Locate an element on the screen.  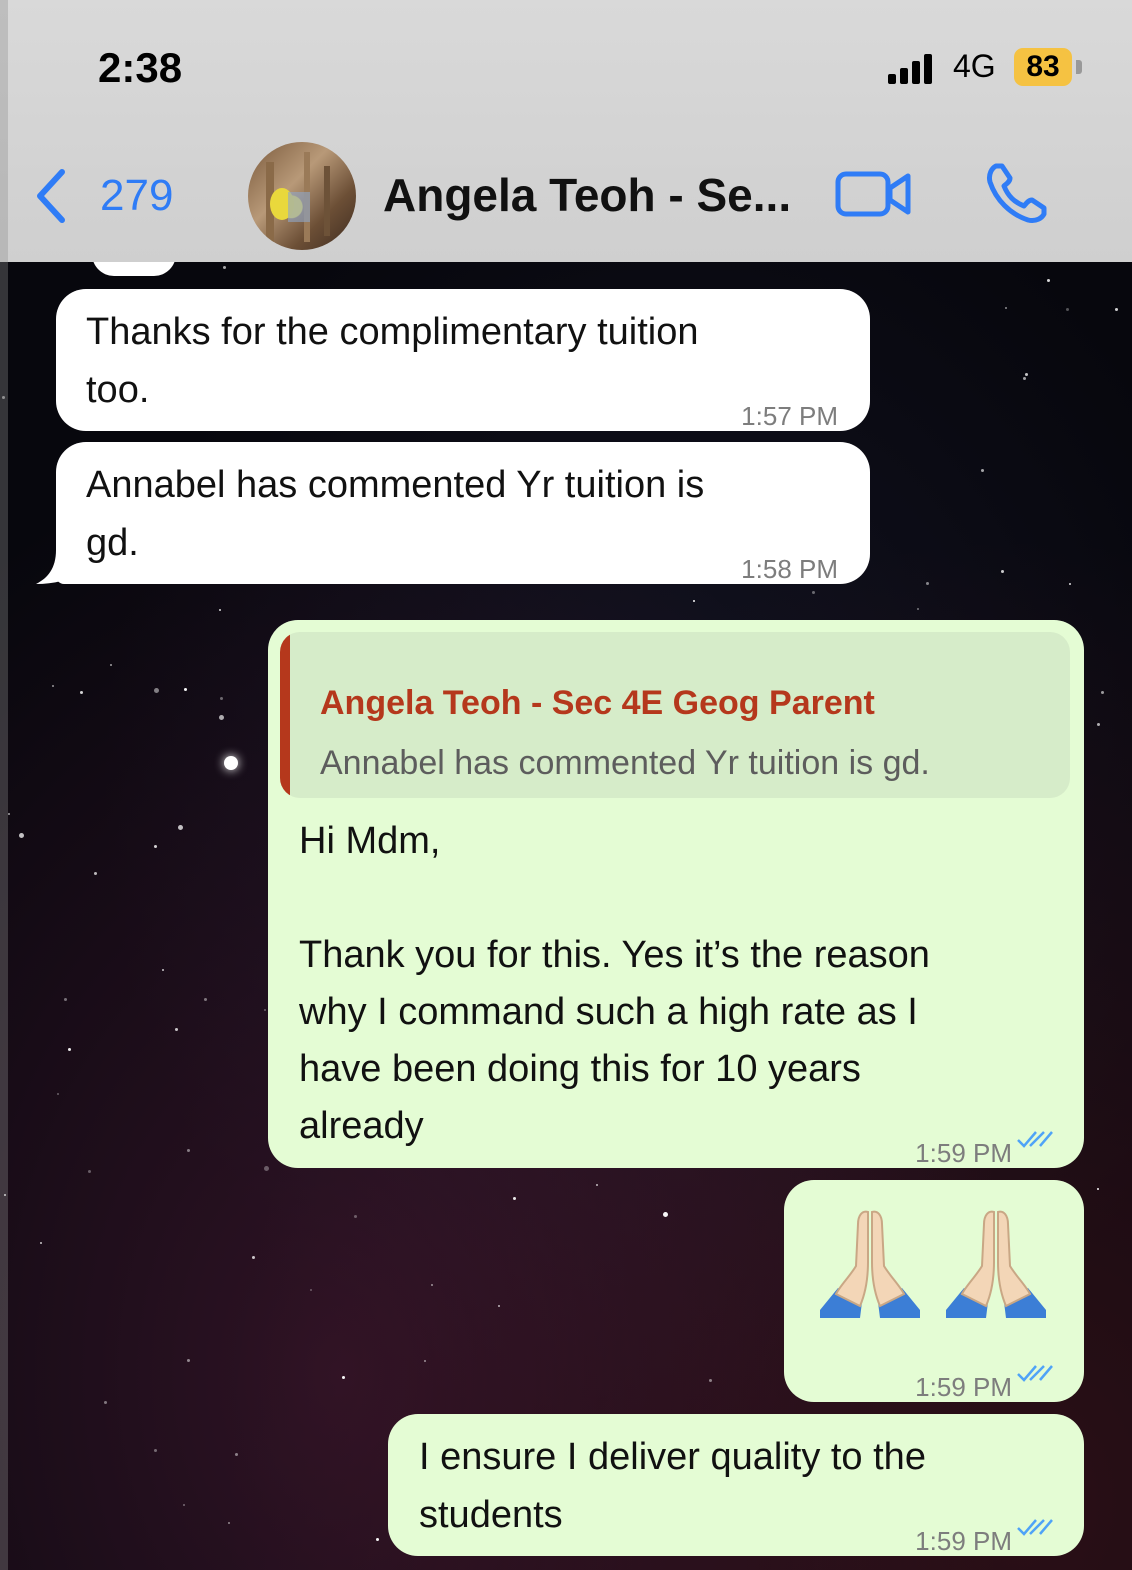
message-text: why I command such a high rate as I is located at coordinates (608, 1012).